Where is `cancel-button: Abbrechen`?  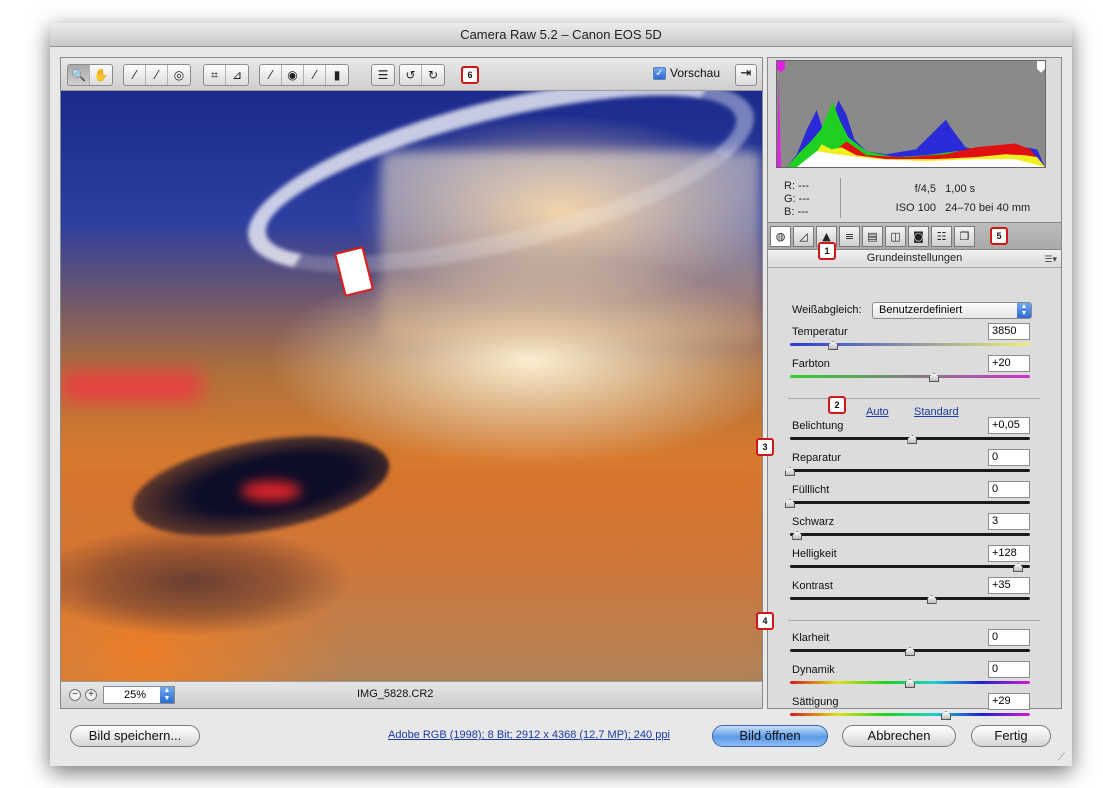
cancel-button: Abbrechen is located at coordinates (899, 736).